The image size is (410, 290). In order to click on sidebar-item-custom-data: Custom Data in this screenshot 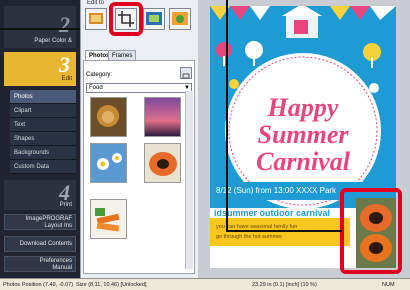, I will do `click(43, 167)`.